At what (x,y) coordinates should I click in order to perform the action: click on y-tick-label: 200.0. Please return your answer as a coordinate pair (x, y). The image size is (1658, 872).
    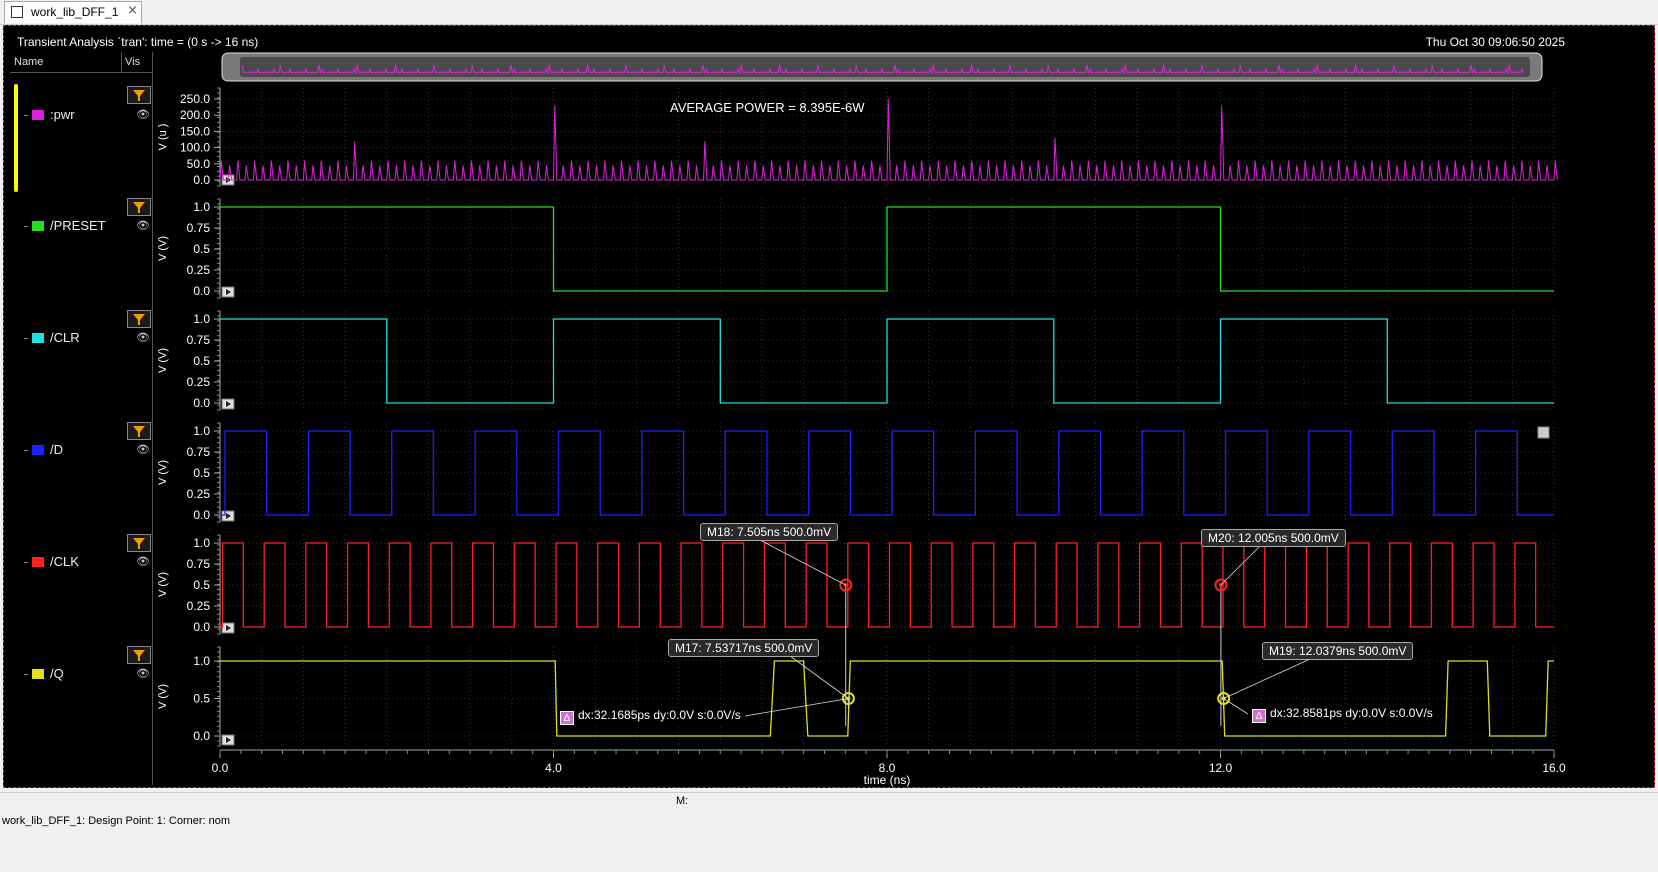
    Looking at the image, I should click on (195, 115).